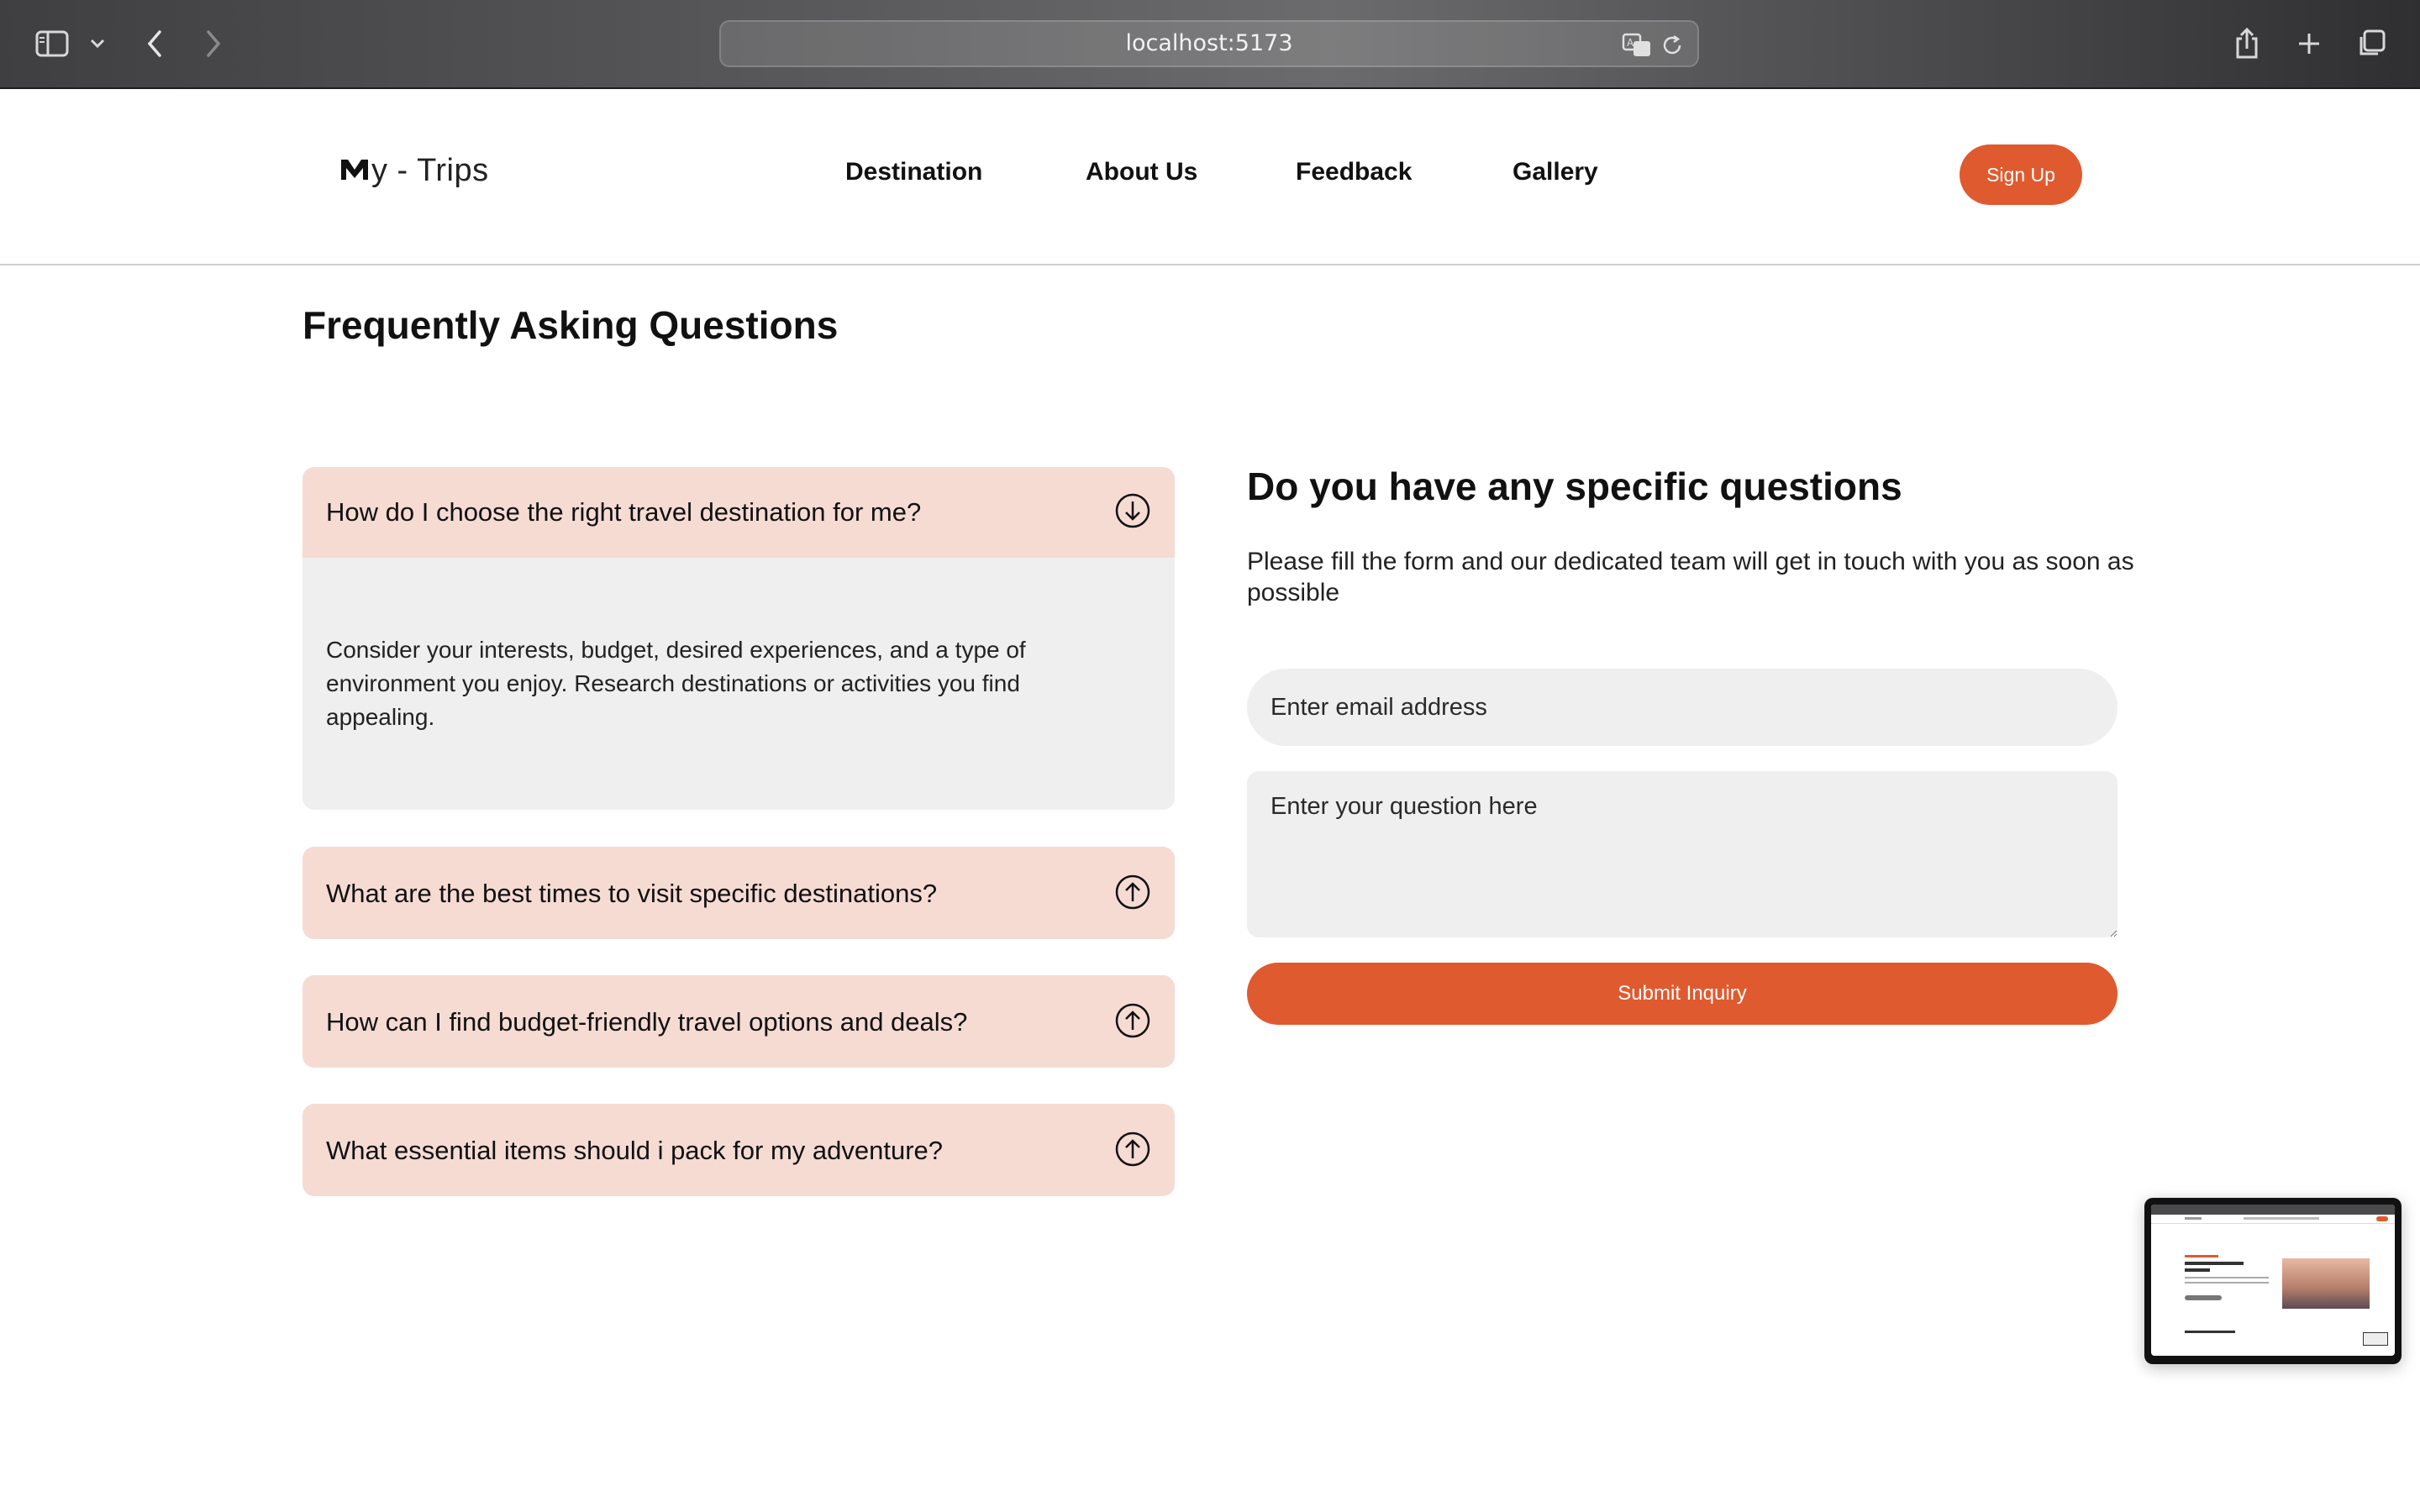 This screenshot has height=1512, width=2420. What do you see at coordinates (1354, 172) in the screenshot?
I see `nav-feedback: Feedback` at bounding box center [1354, 172].